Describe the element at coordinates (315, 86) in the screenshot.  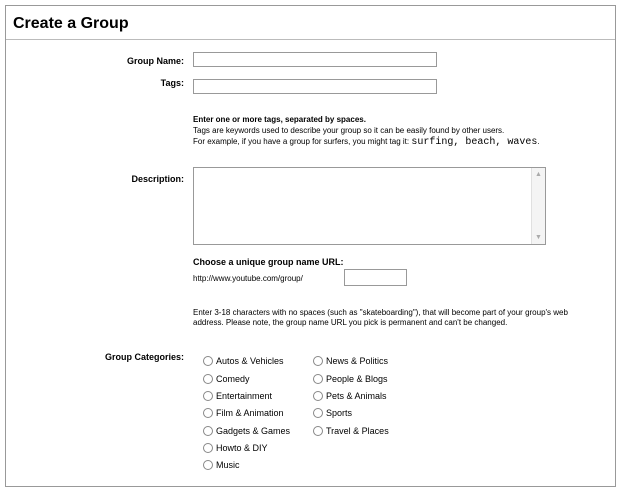
I see `tags-input` at that location.